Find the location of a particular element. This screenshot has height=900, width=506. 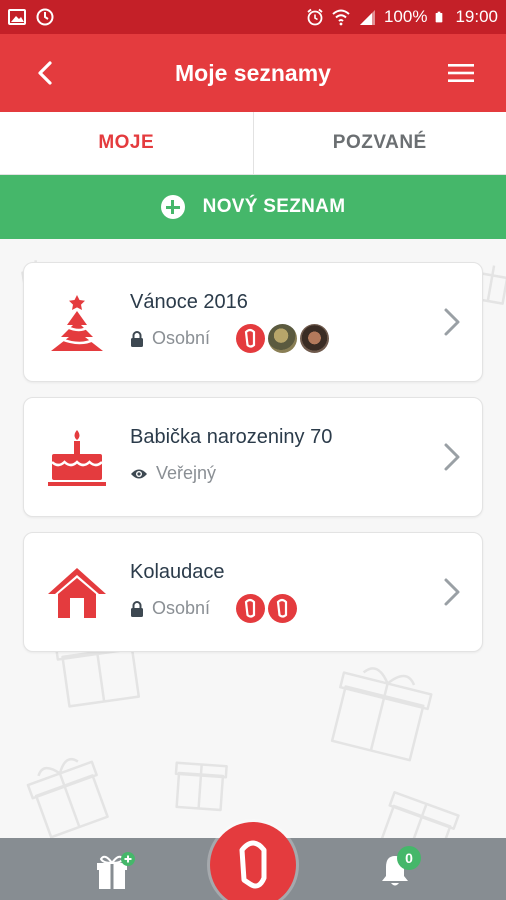

back-arrow-icon is located at coordinates (45, 73).